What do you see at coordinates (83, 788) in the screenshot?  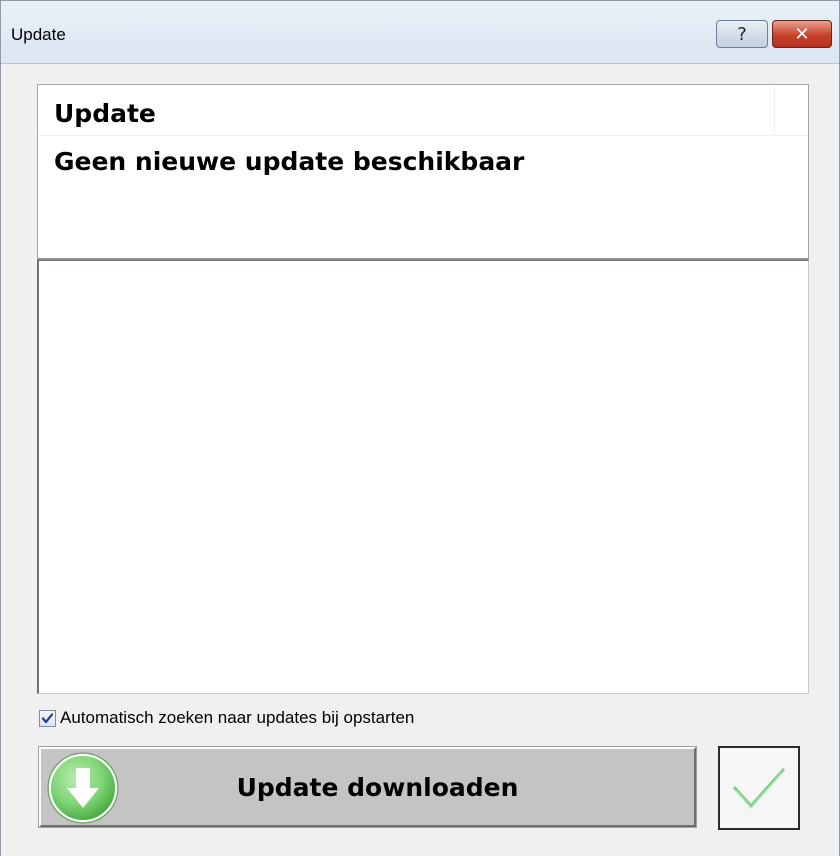 I see `download-arrow-icon` at bounding box center [83, 788].